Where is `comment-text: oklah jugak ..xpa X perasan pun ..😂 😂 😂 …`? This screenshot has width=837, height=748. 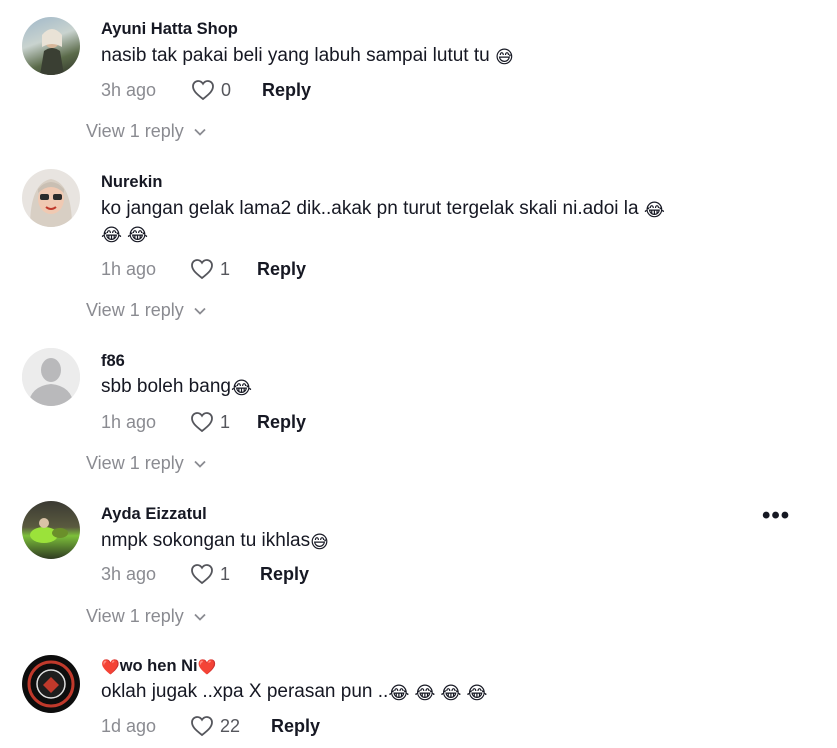 comment-text: oklah jugak ..xpa X perasan pun ..😂 😂 😂 … is located at coordinates (294, 692).